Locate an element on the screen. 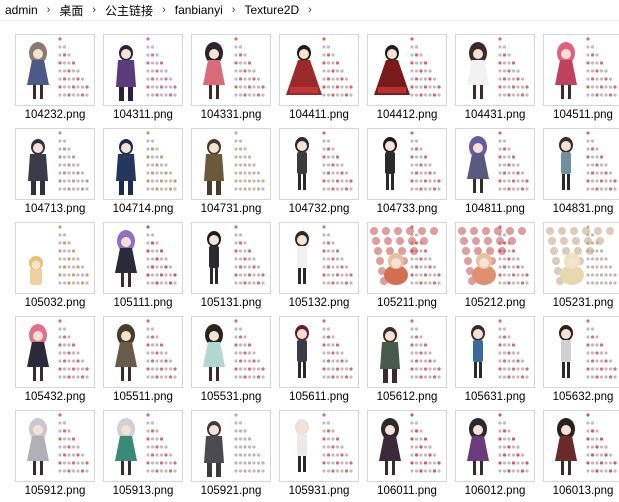 Image resolution: width=619 pixels, height=502 pixels. file-item: 105132.png is located at coordinates (319, 268).